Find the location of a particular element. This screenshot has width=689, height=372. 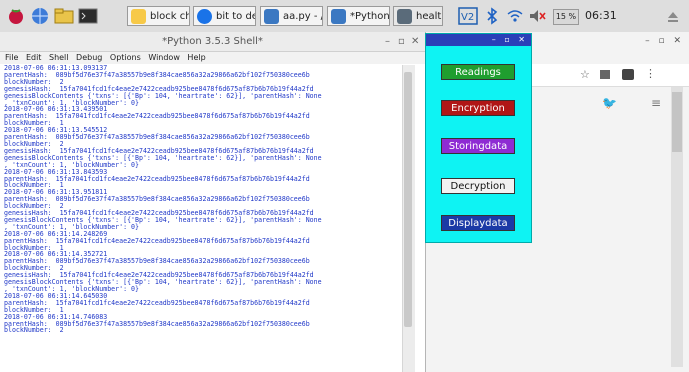

health-app-titlebar: – ▫ ✕ is located at coordinates (478, 40).